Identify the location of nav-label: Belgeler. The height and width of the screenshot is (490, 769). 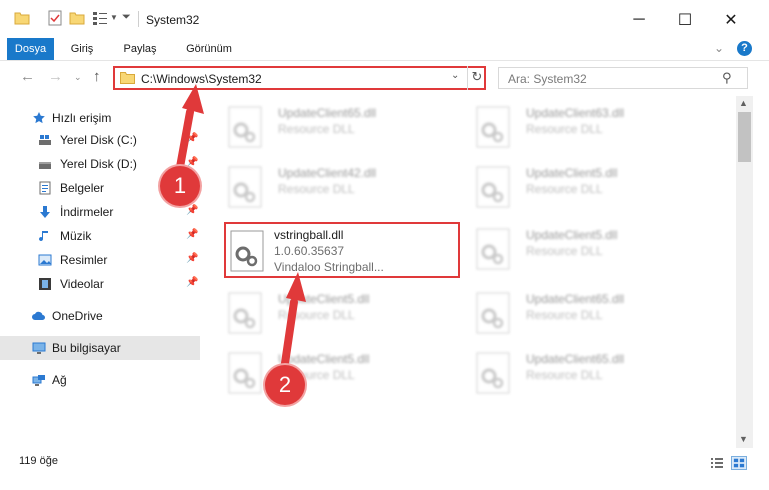
(82, 188).